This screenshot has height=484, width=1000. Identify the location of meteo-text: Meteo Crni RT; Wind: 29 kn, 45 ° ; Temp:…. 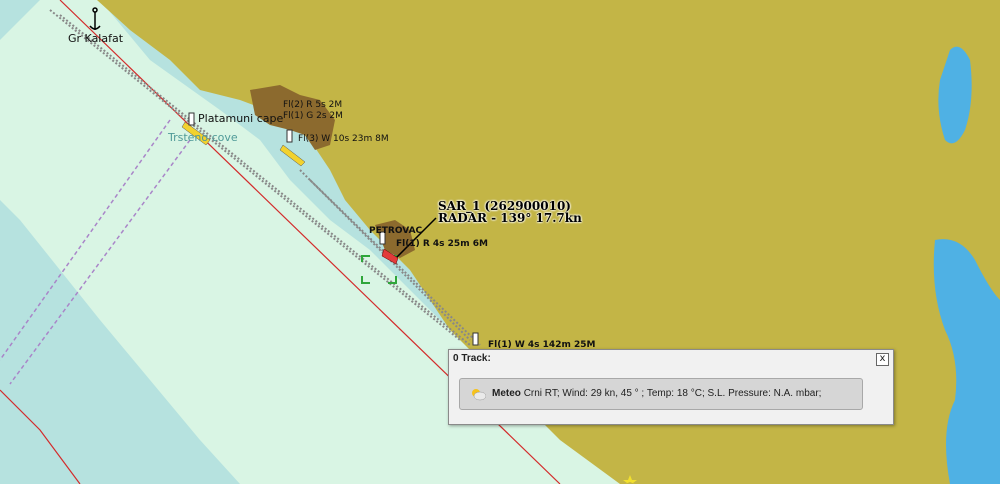
(656, 393).